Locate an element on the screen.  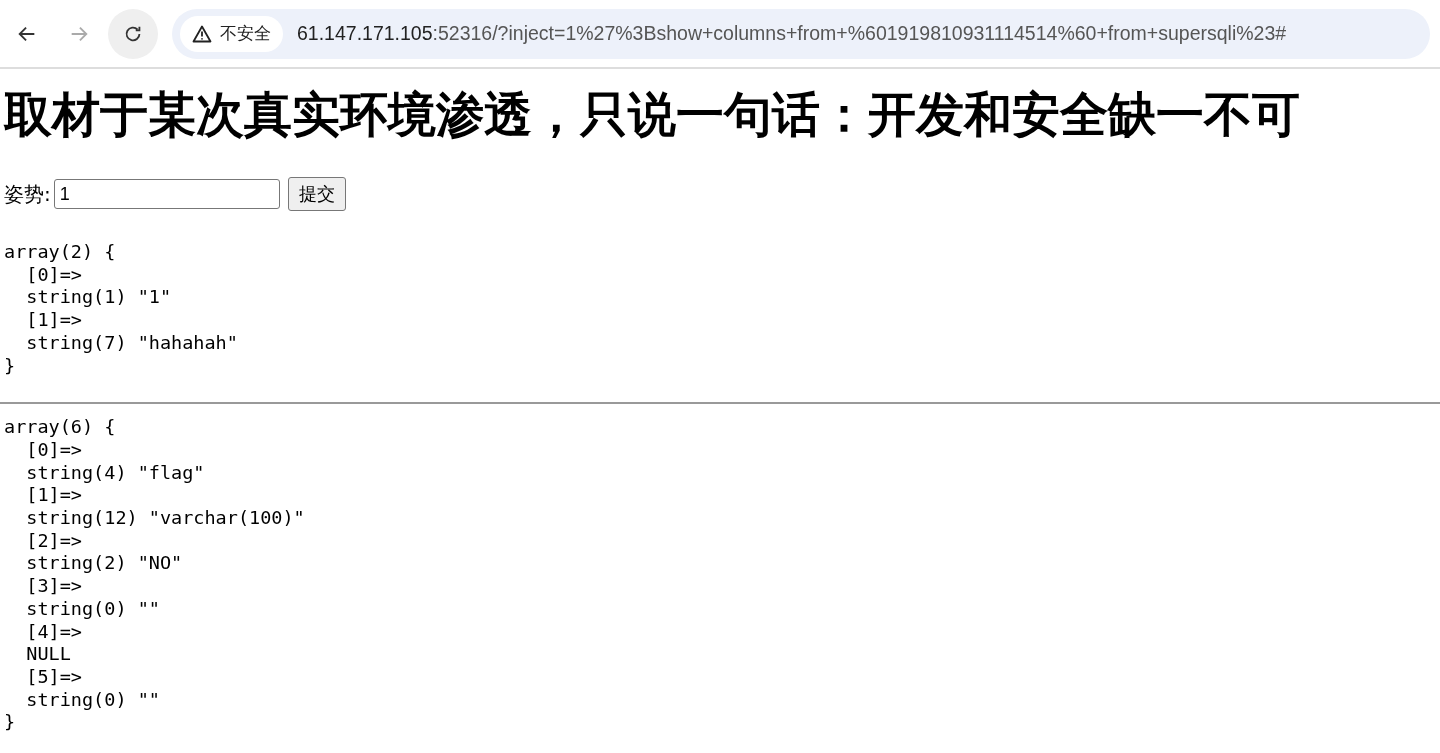
url-path: :52316/?inject=1%27%3Bshow+columns+from+%601919810931114514%60+from+supersqli%23# is located at coordinates (859, 33).